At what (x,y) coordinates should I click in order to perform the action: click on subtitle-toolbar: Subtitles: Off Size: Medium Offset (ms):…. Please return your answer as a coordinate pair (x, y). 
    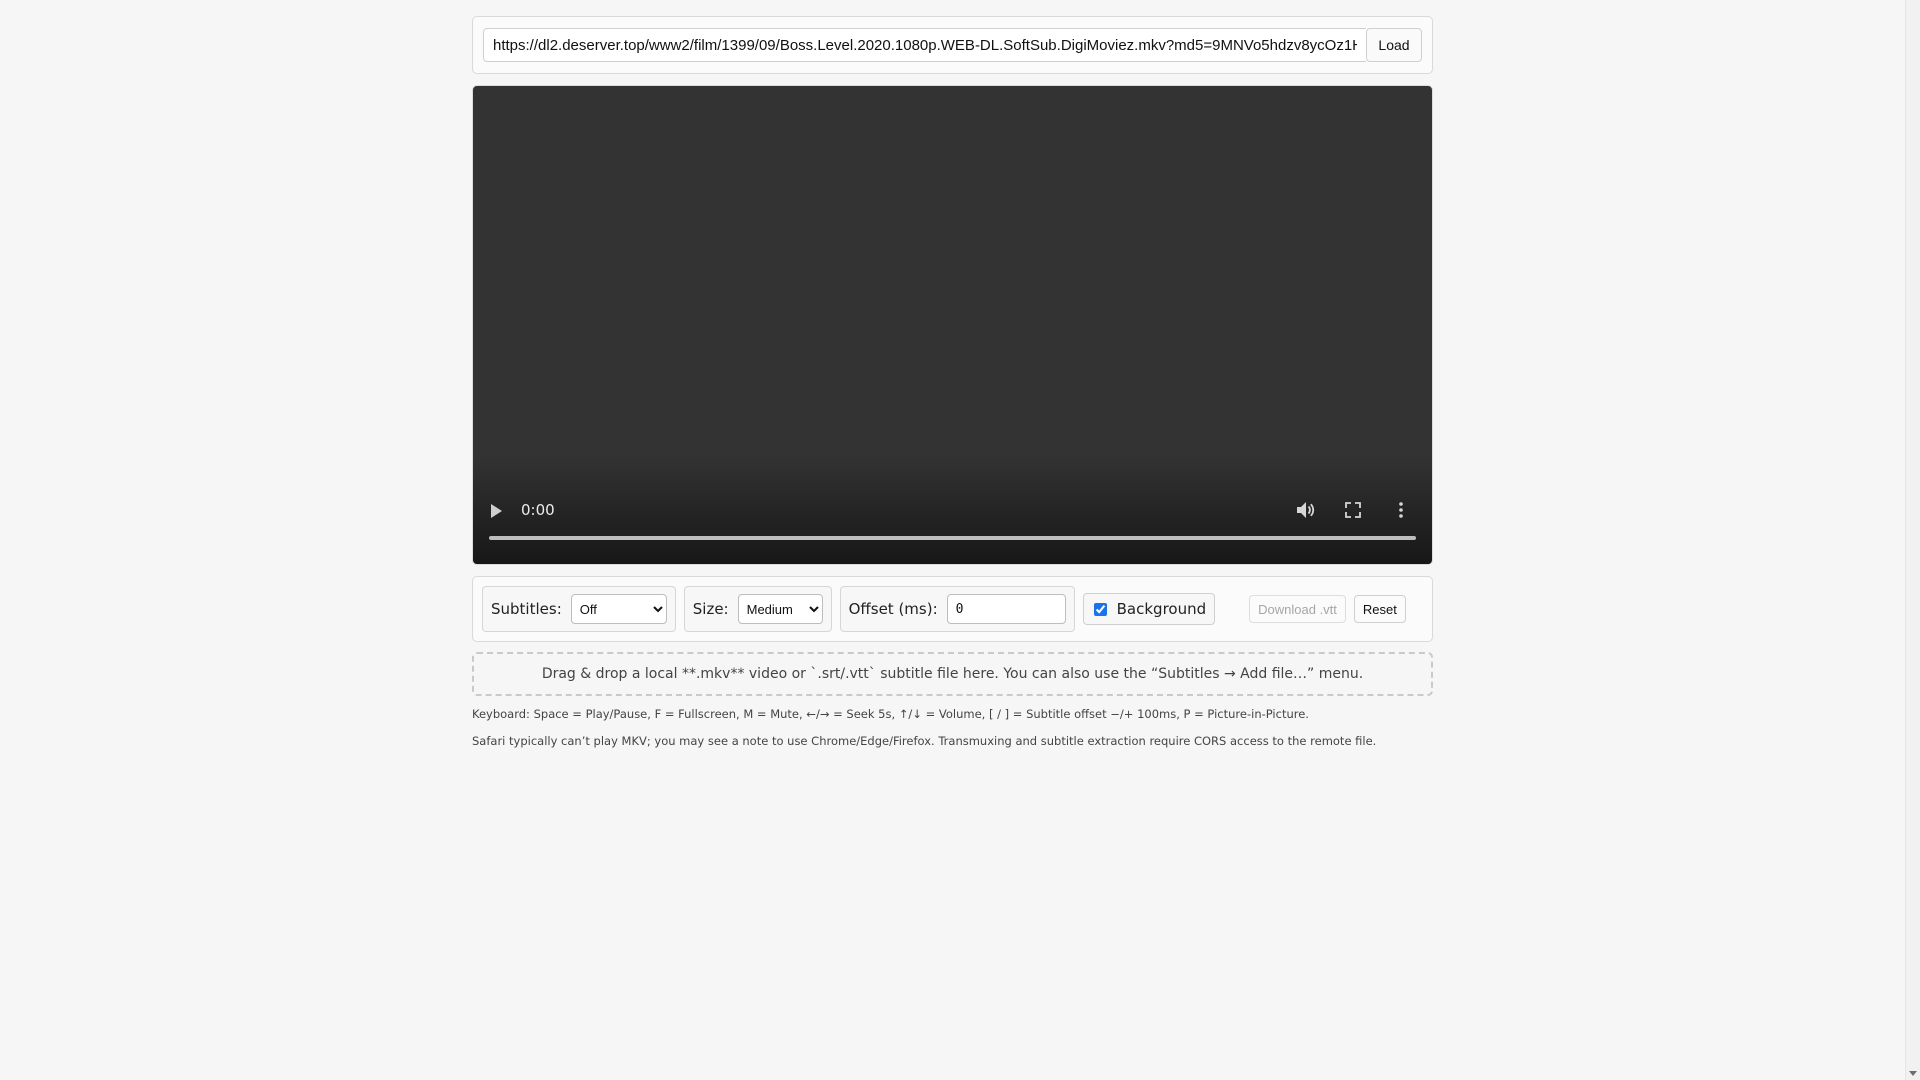
    Looking at the image, I should click on (952, 609).